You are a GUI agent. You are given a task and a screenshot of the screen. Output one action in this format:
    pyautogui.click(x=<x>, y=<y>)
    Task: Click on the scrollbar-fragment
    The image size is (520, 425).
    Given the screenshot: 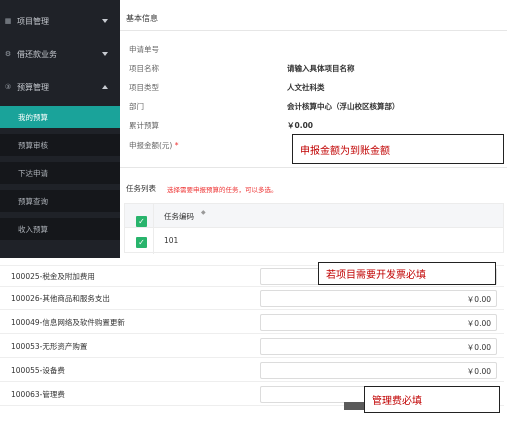 What is the action you would take?
    pyautogui.click(x=354, y=406)
    